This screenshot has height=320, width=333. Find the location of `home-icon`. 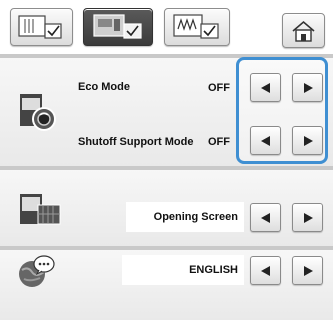

home-icon is located at coordinates (303, 31).